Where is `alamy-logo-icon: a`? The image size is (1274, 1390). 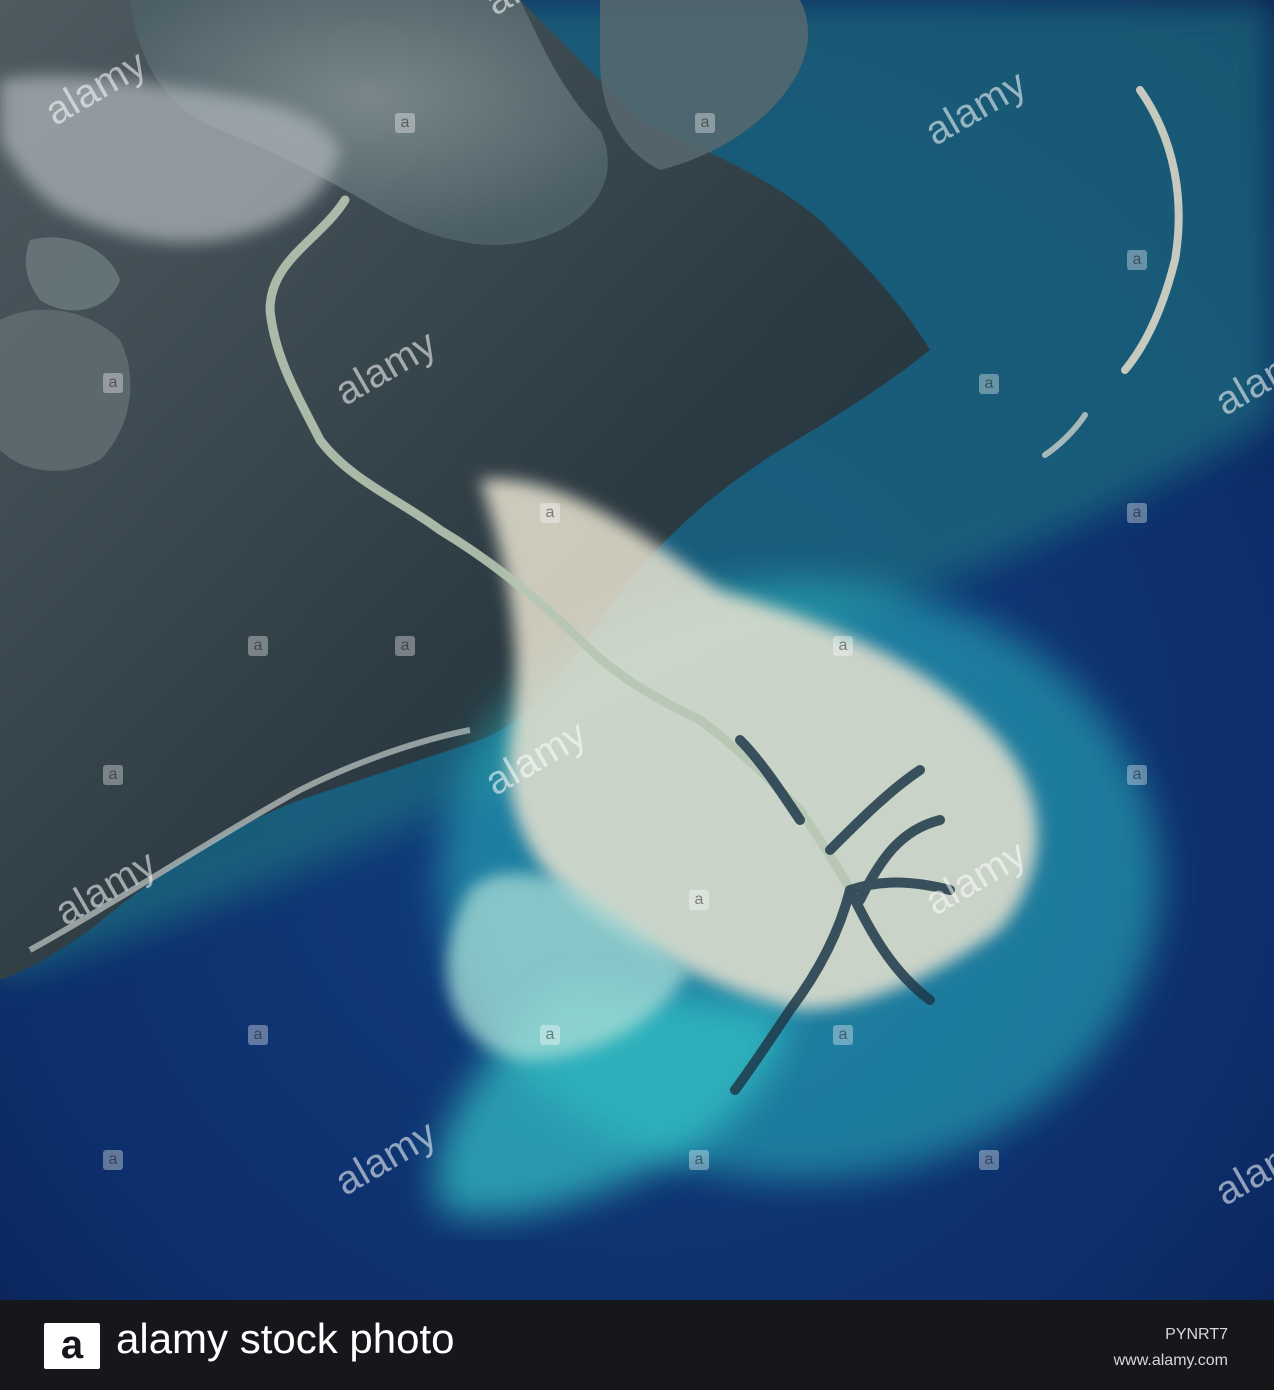
alamy-logo-icon: a is located at coordinates (72, 1346).